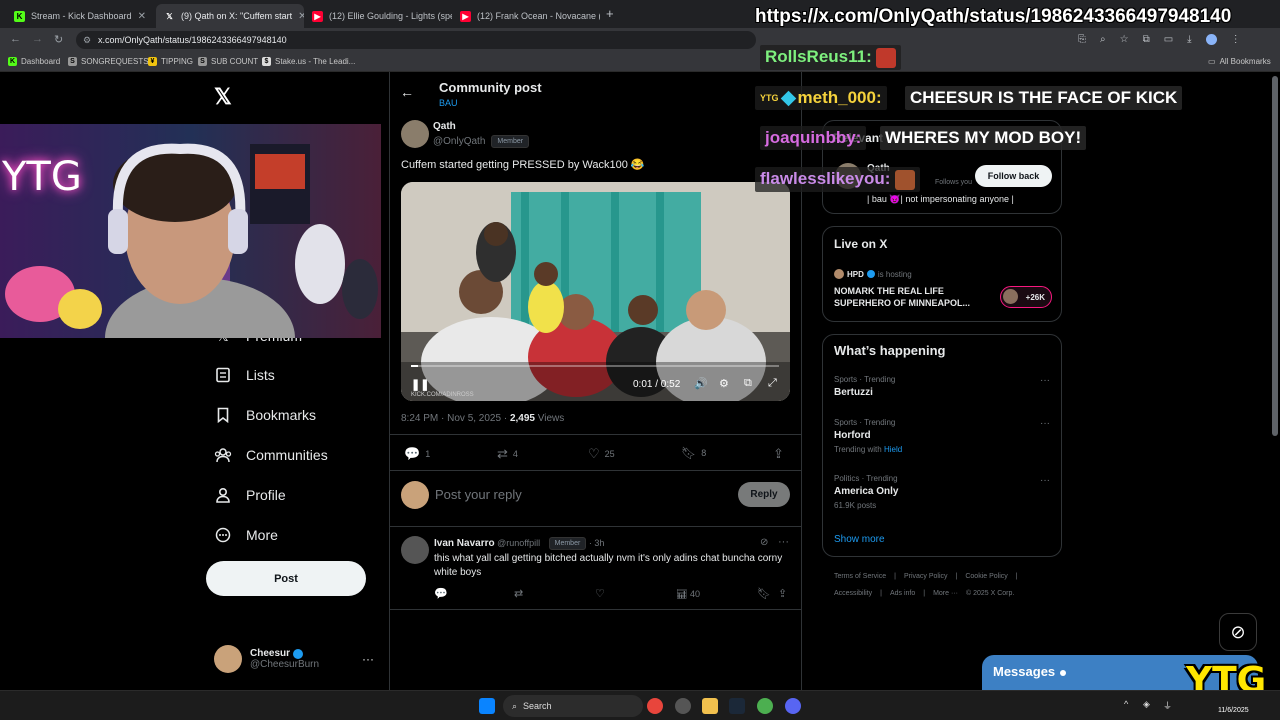 This screenshot has width=1280, height=720. I want to click on fullscreen-icon: ⤢, so click(772, 383).